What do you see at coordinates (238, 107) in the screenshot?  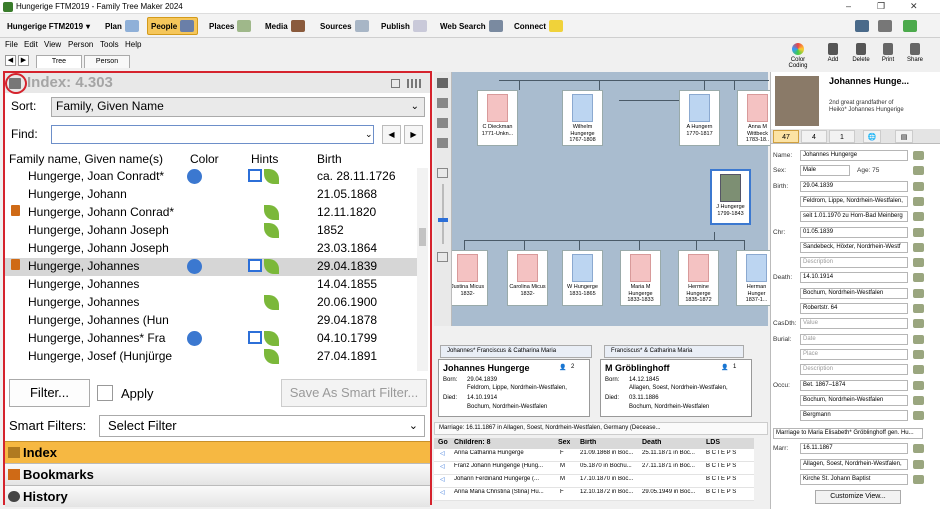 I see `sort-dropdown: Family, Given Name ⌄` at bounding box center [238, 107].